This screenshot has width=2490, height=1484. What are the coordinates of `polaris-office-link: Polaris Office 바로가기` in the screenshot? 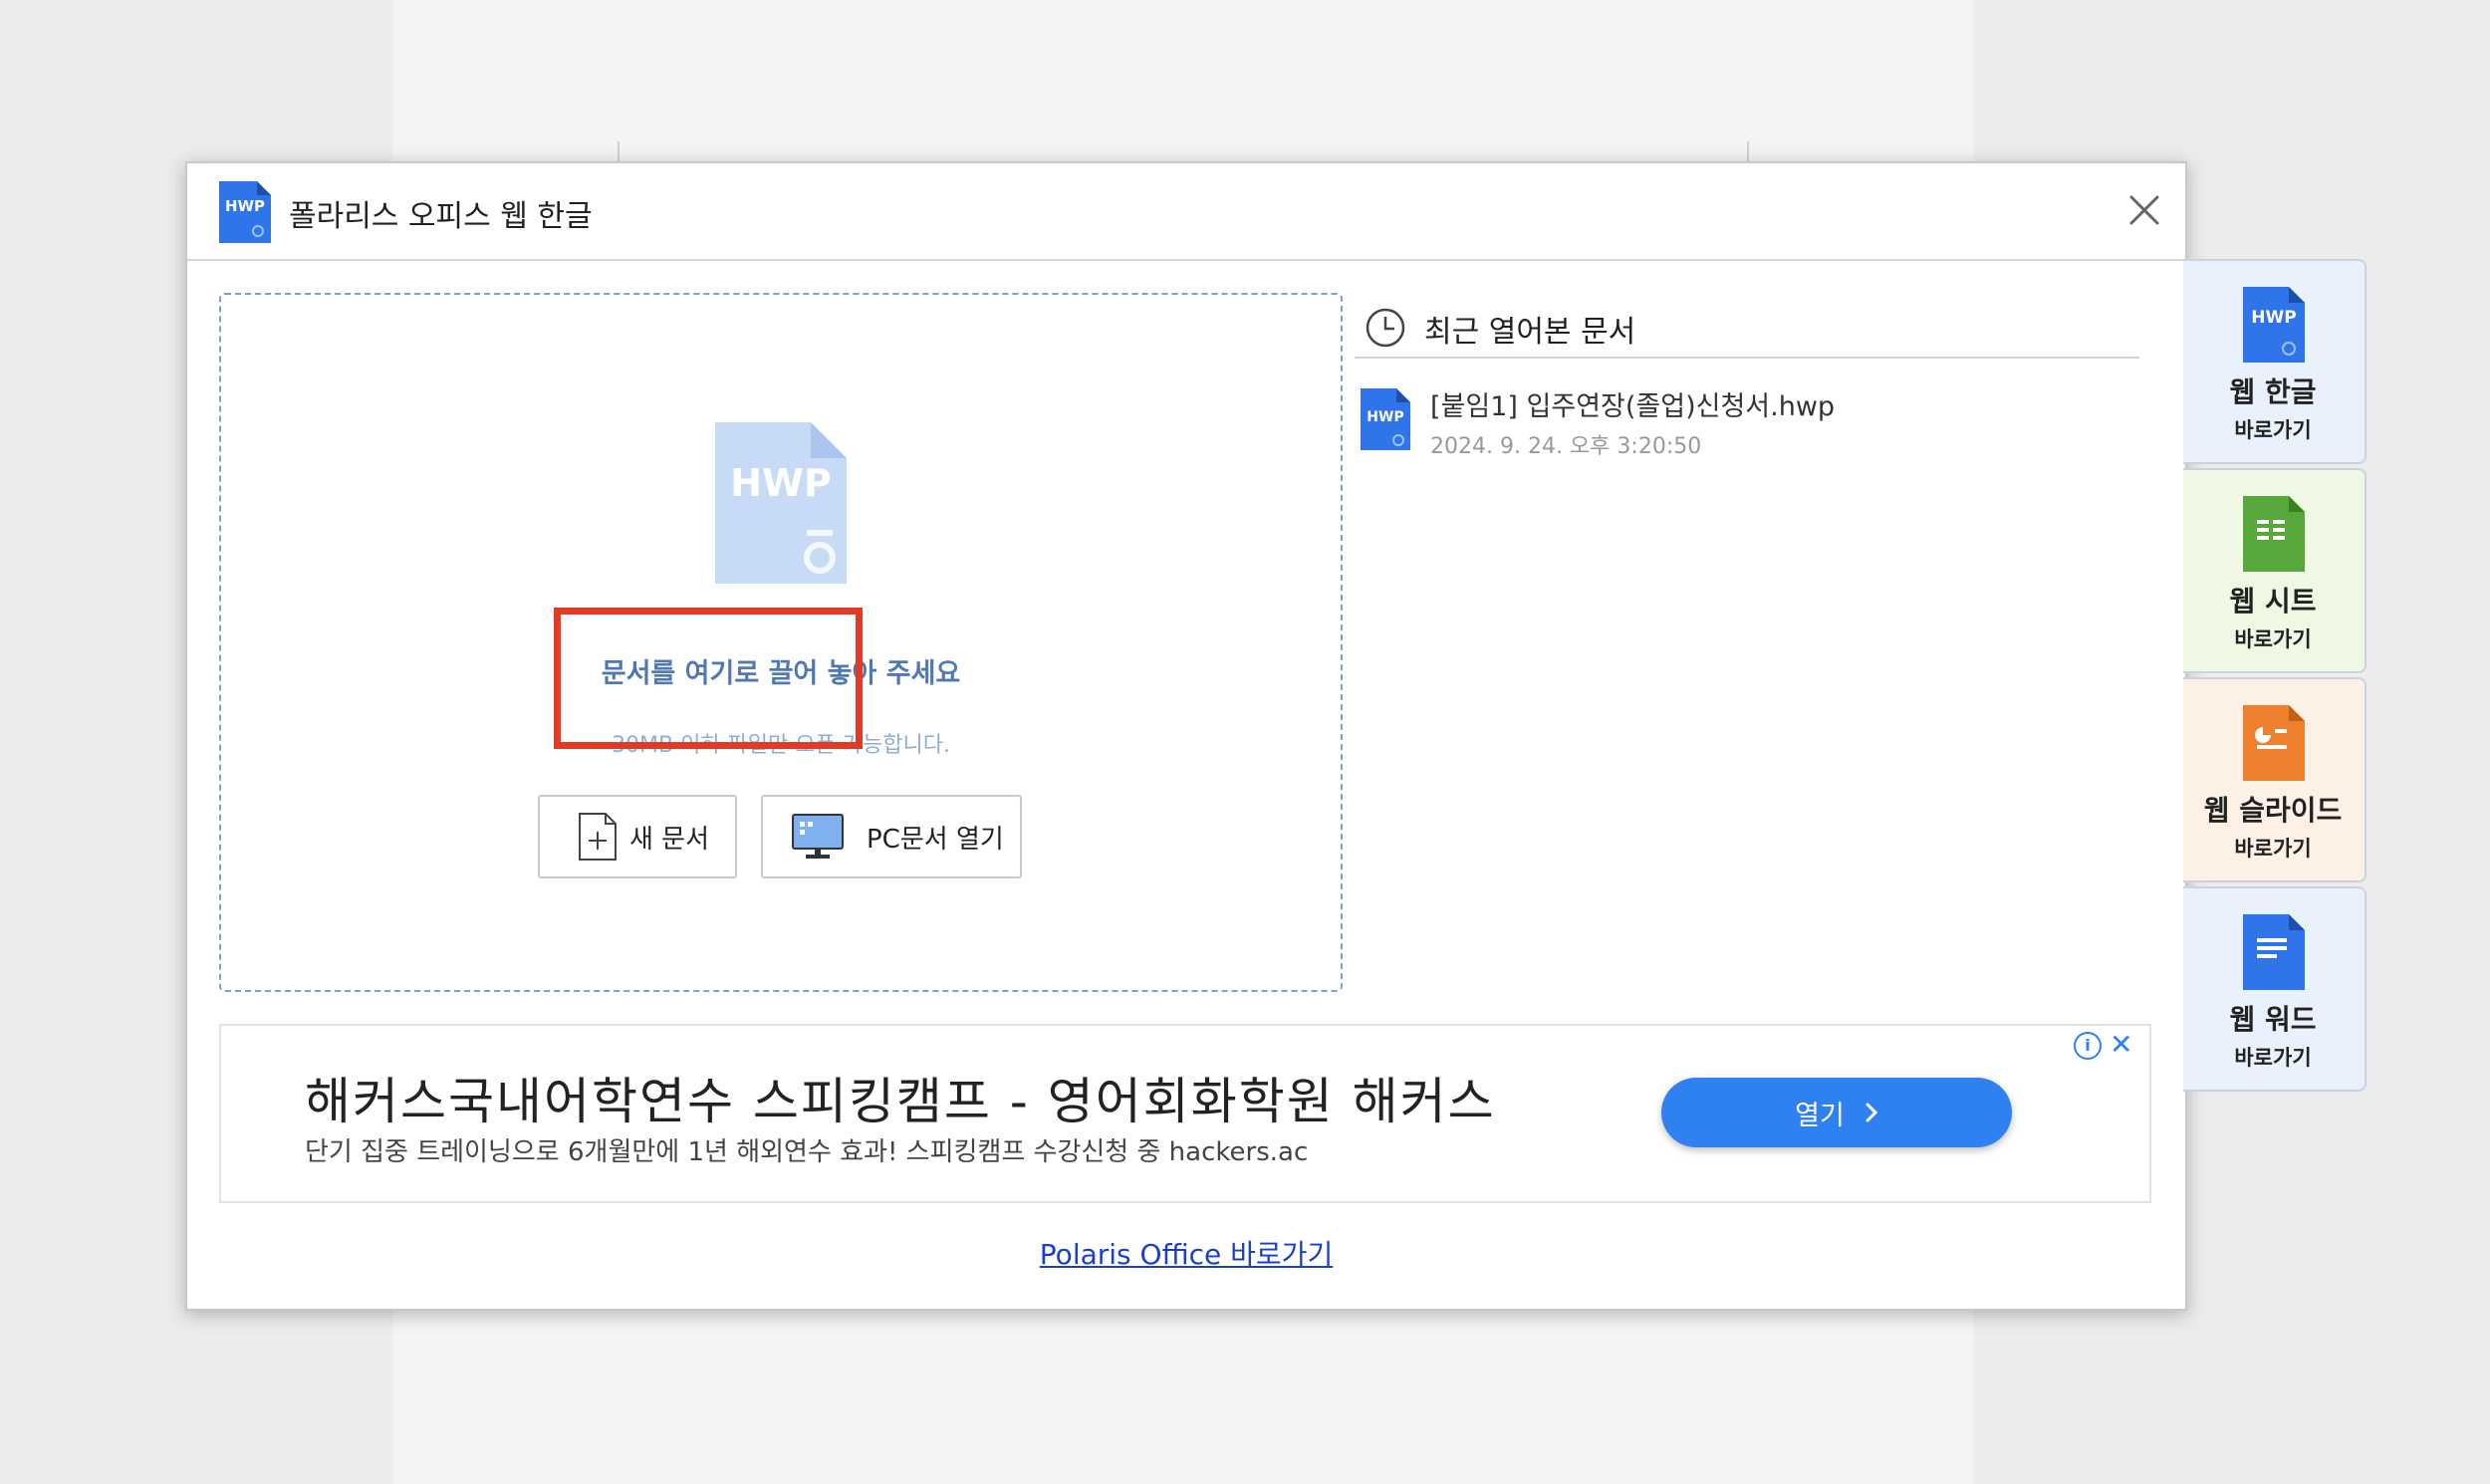 It's located at (1186, 1253).